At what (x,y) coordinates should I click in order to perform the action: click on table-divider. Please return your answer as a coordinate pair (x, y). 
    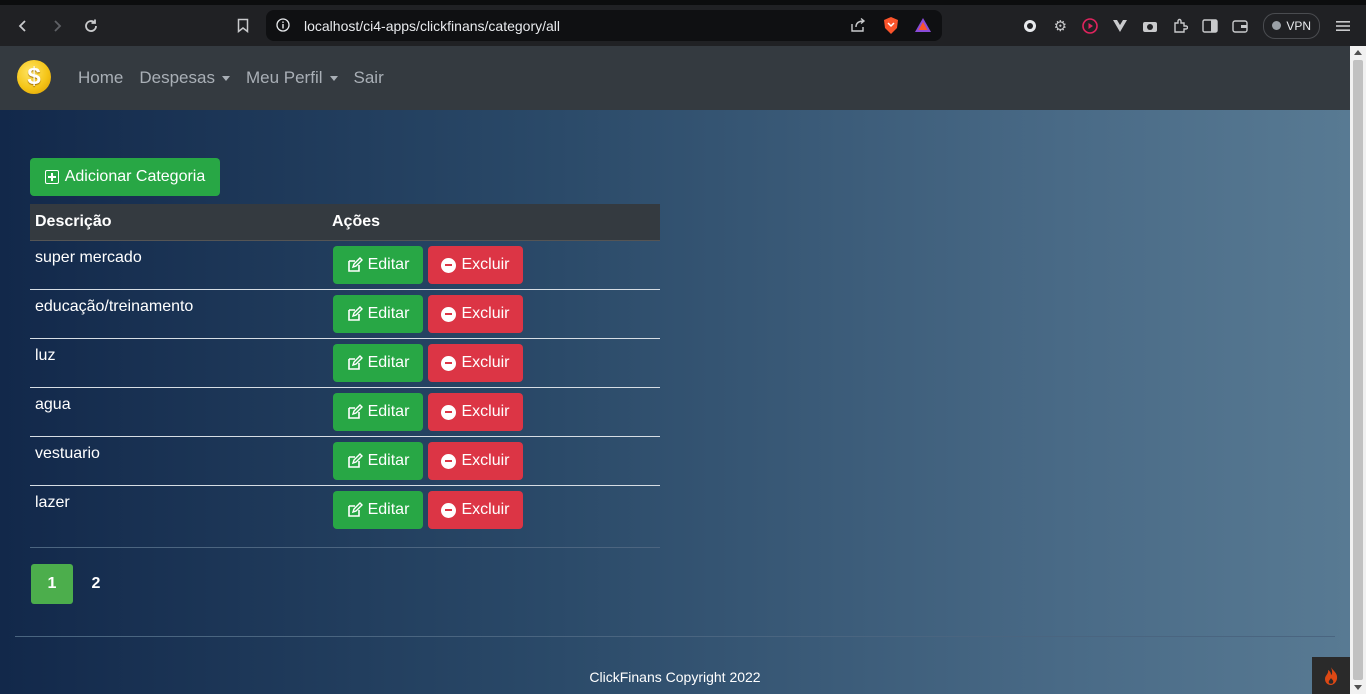
    Looking at the image, I should click on (345, 547).